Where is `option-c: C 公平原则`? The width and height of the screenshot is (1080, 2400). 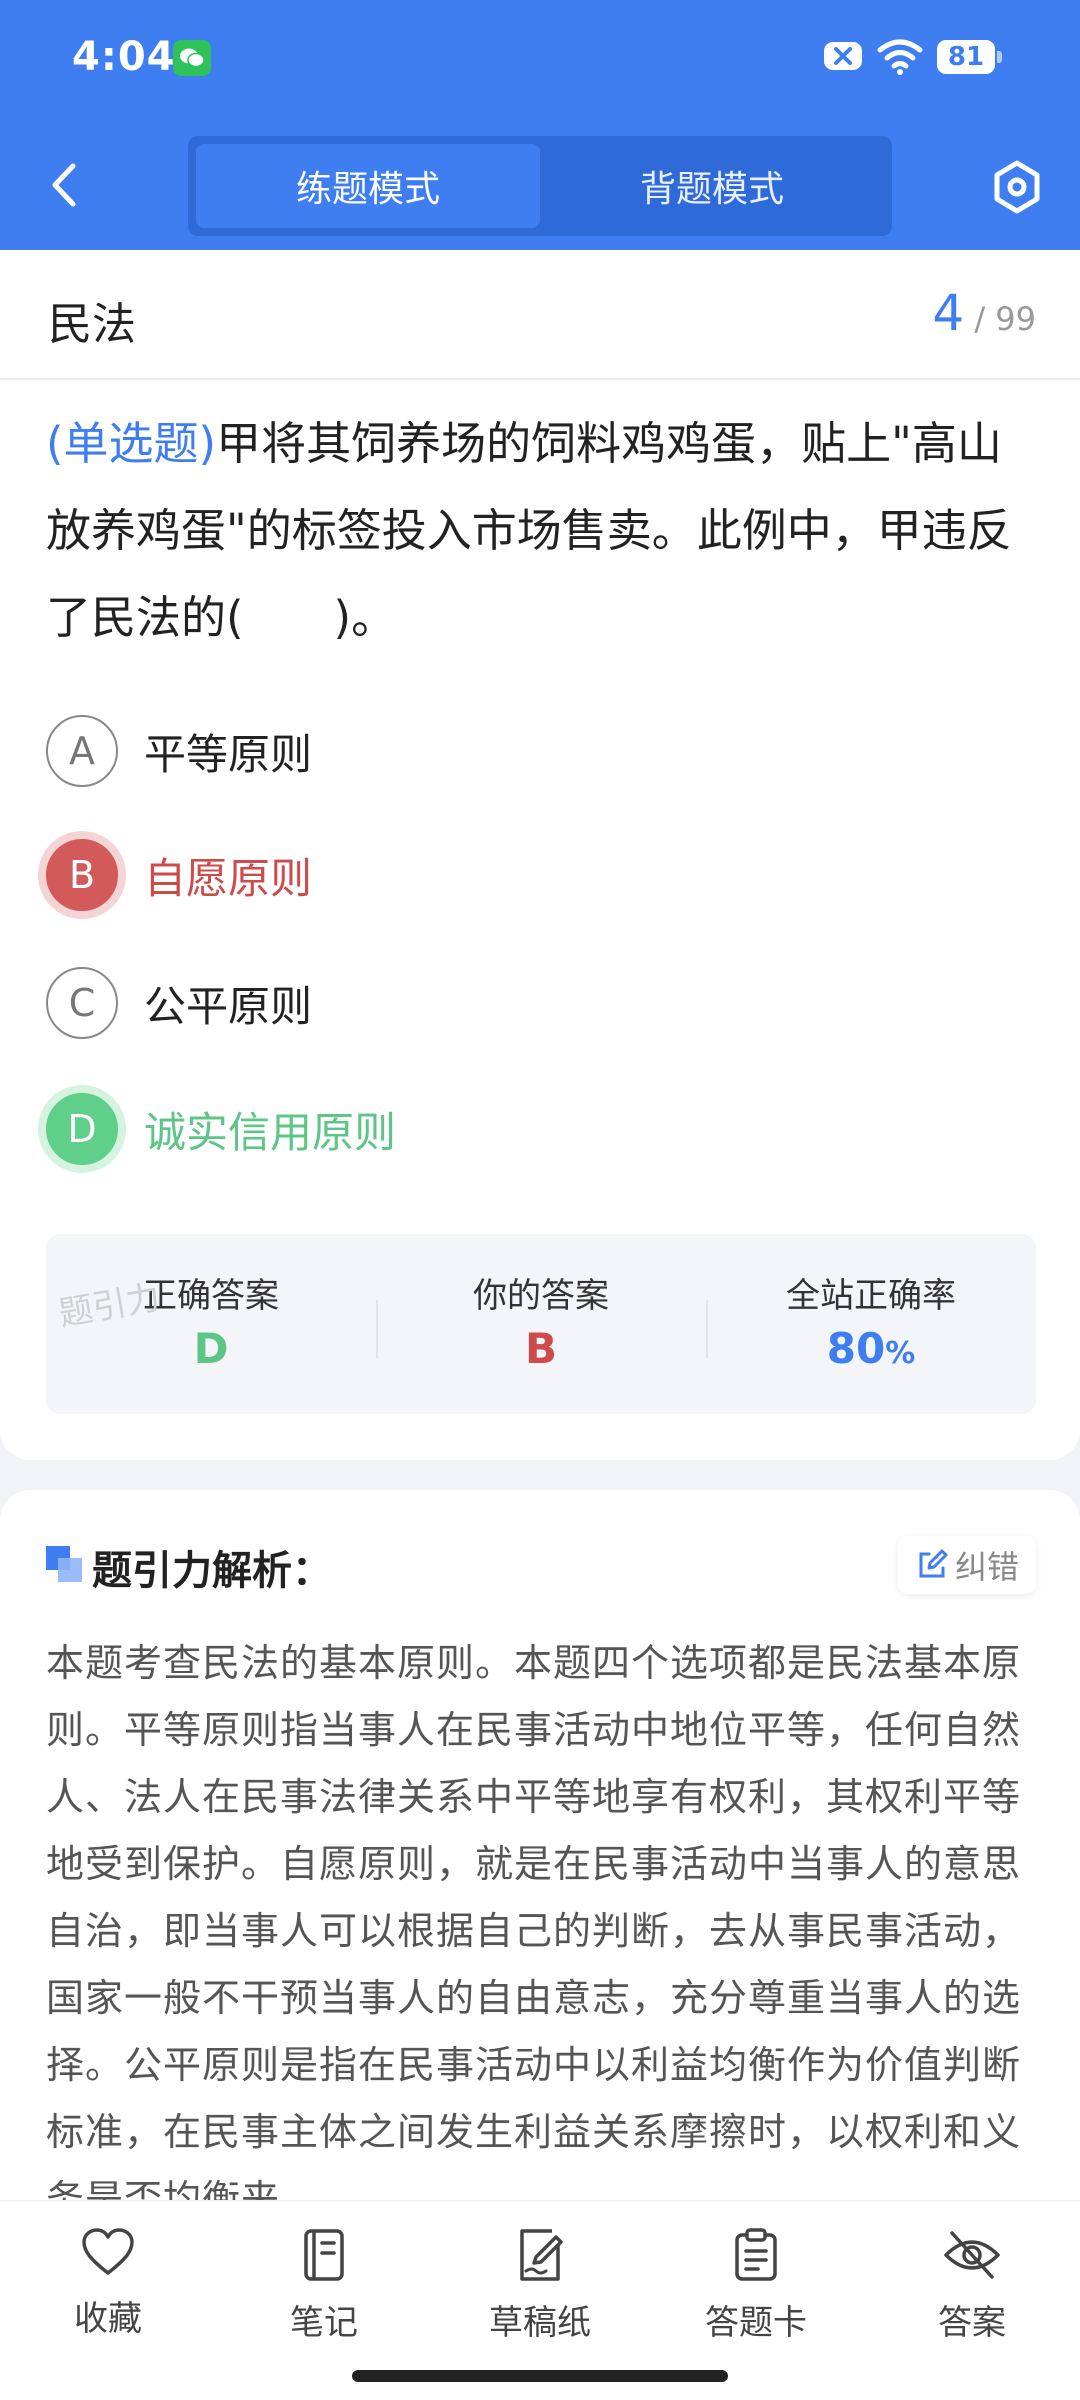 option-c: C 公平原则 is located at coordinates (179, 1003).